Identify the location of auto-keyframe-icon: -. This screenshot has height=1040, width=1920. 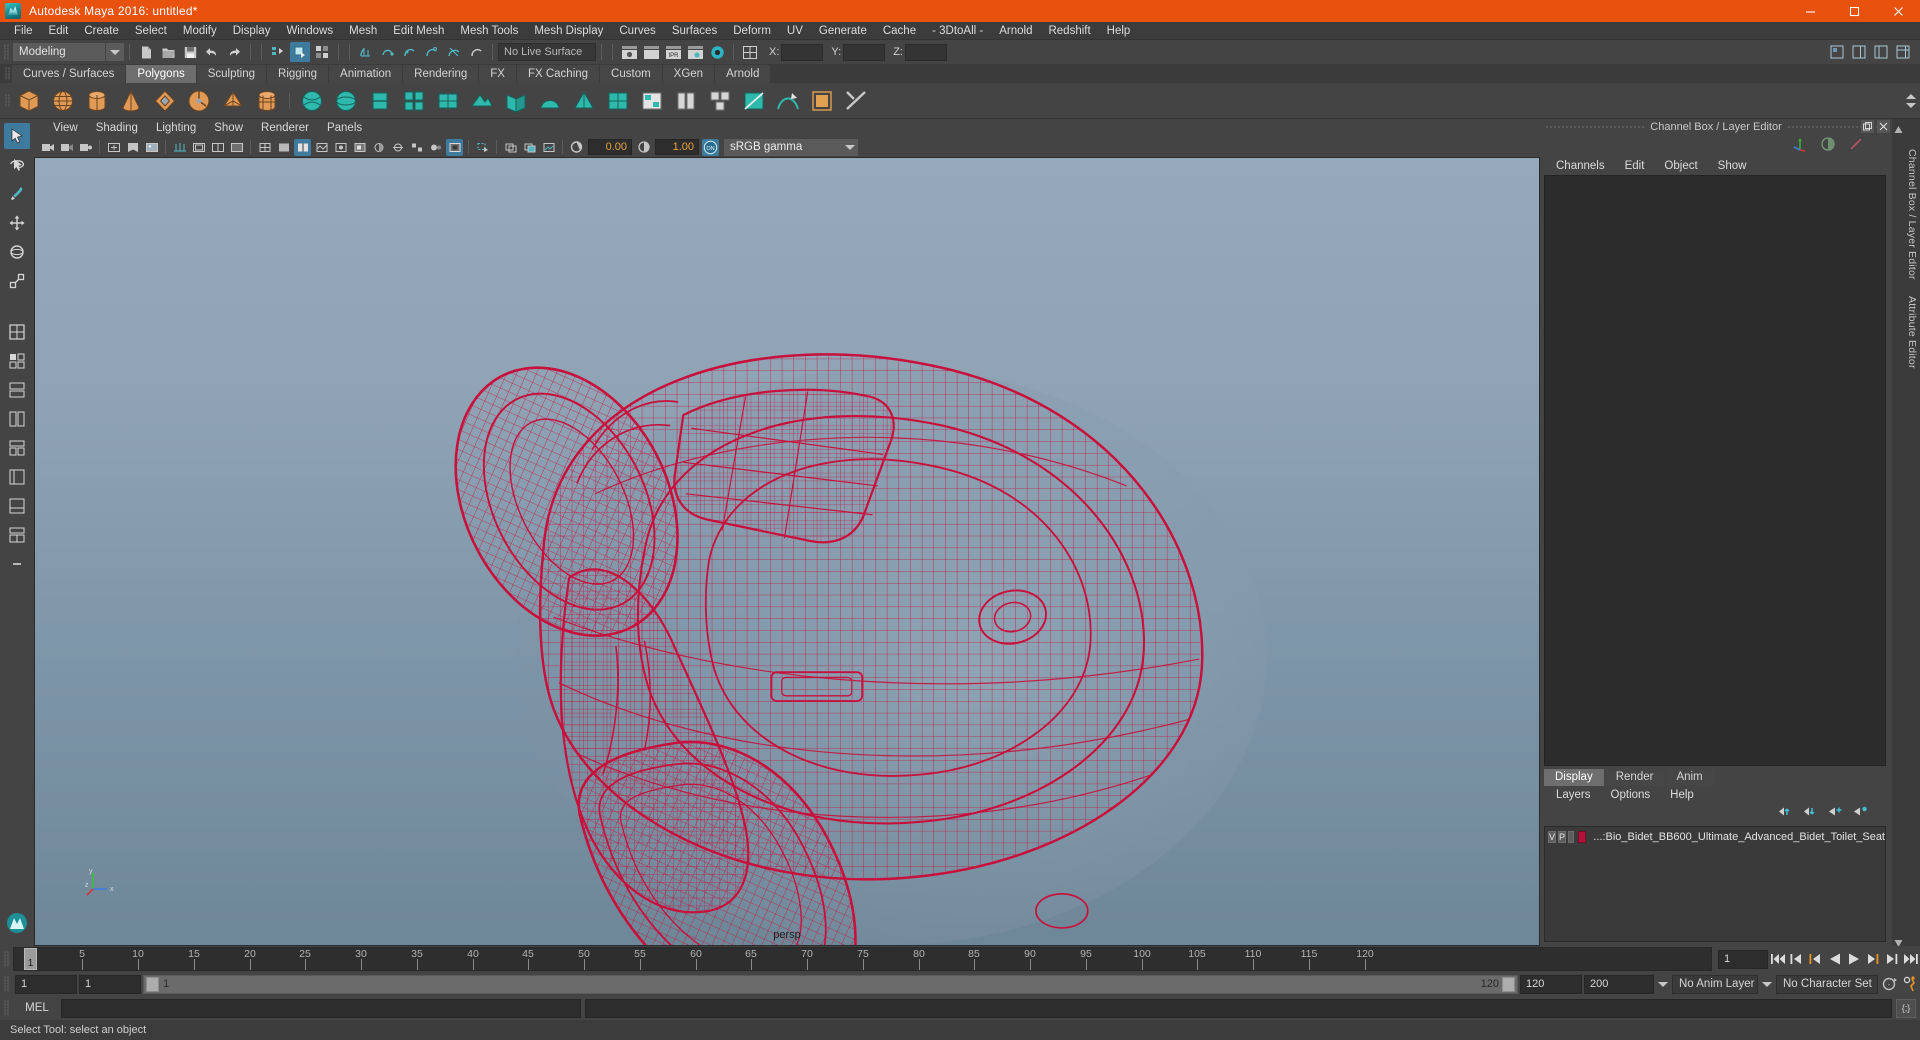
(1889, 984).